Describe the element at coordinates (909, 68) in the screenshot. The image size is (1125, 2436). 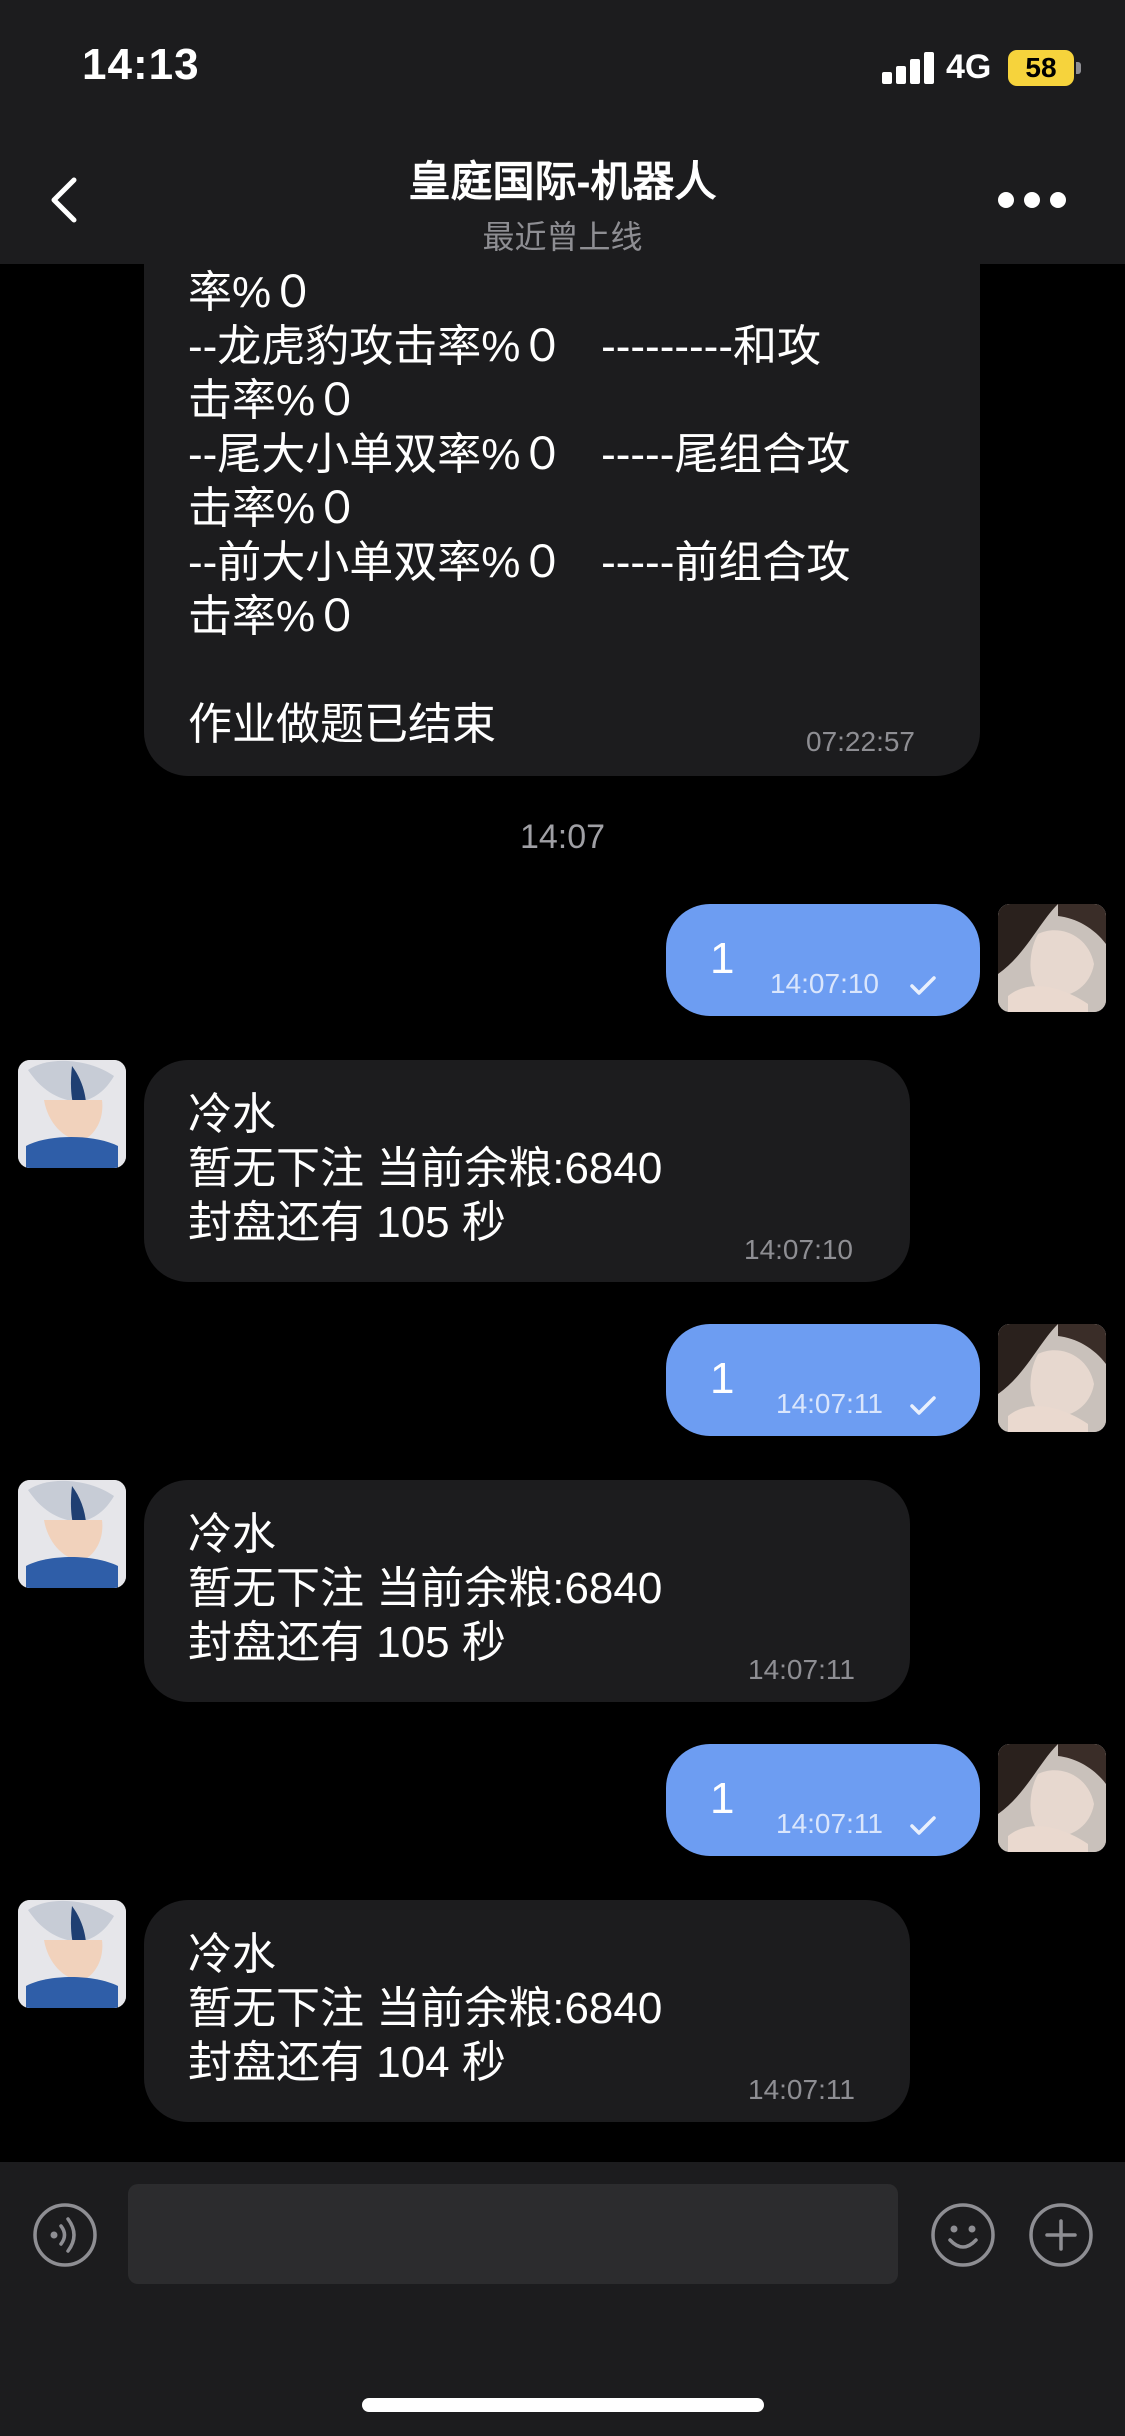
I see `signal-icon` at that location.